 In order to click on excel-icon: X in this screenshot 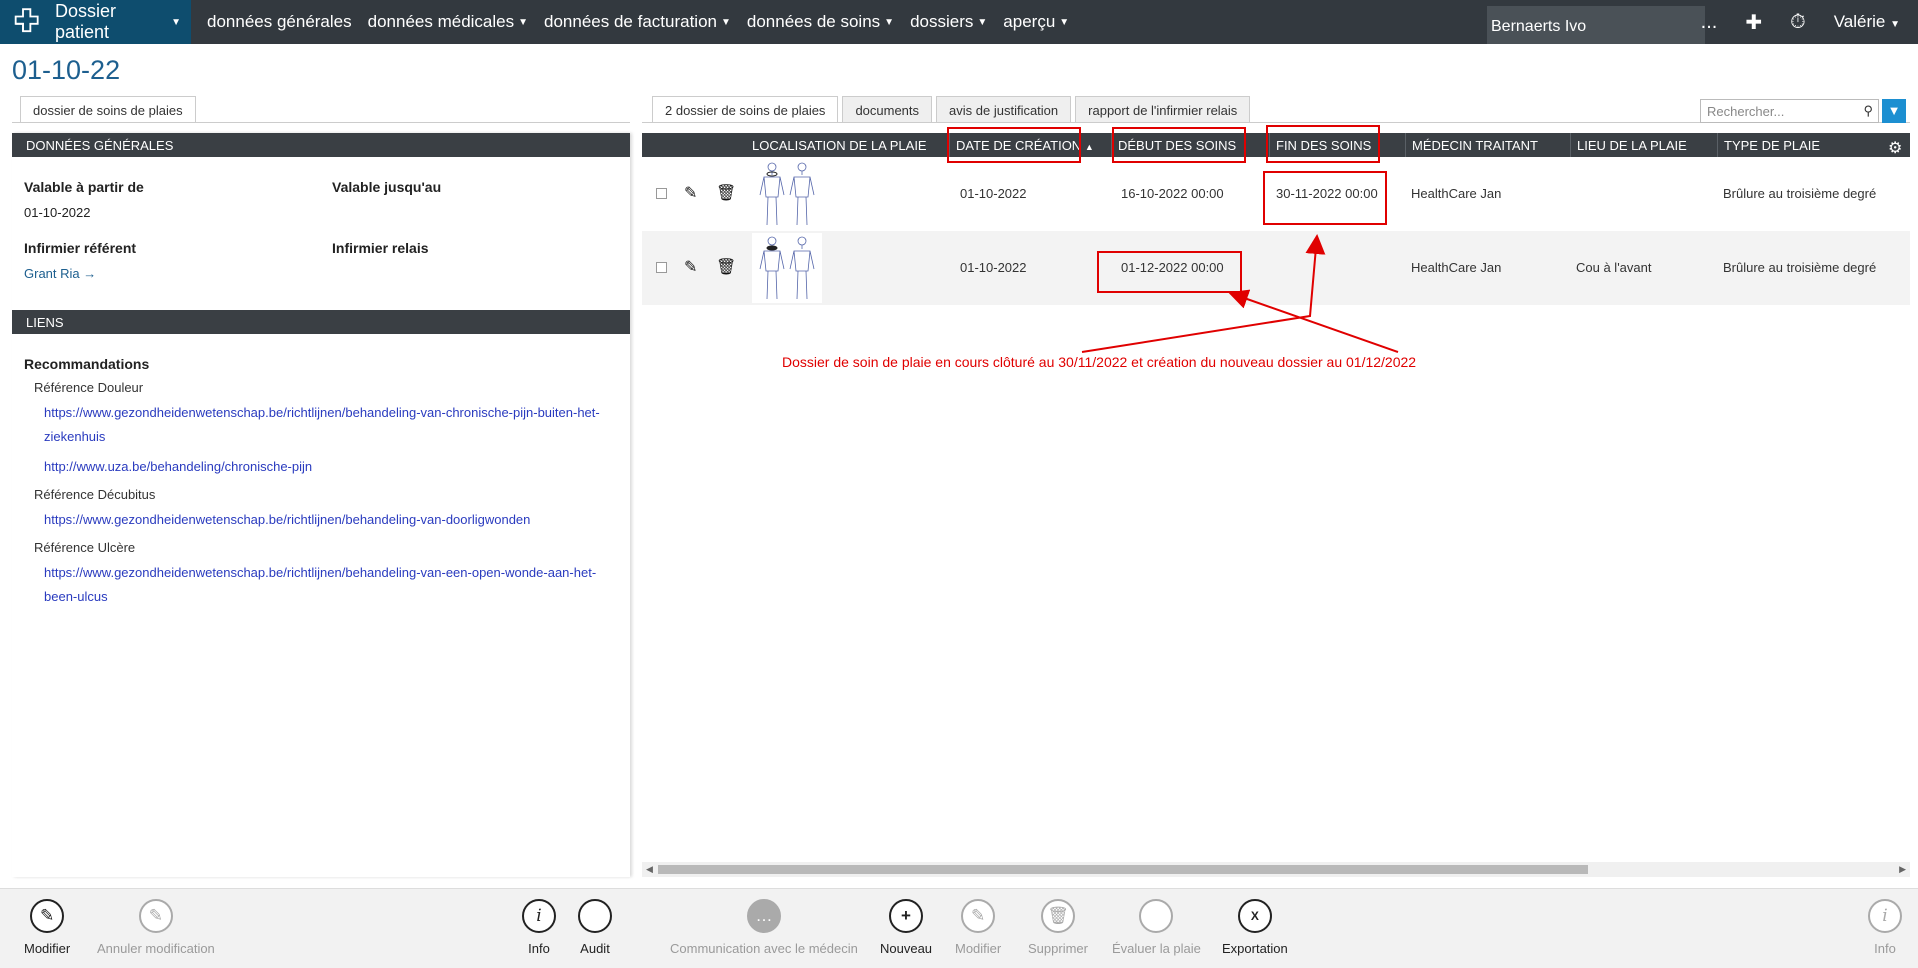, I will do `click(1254, 916)`.